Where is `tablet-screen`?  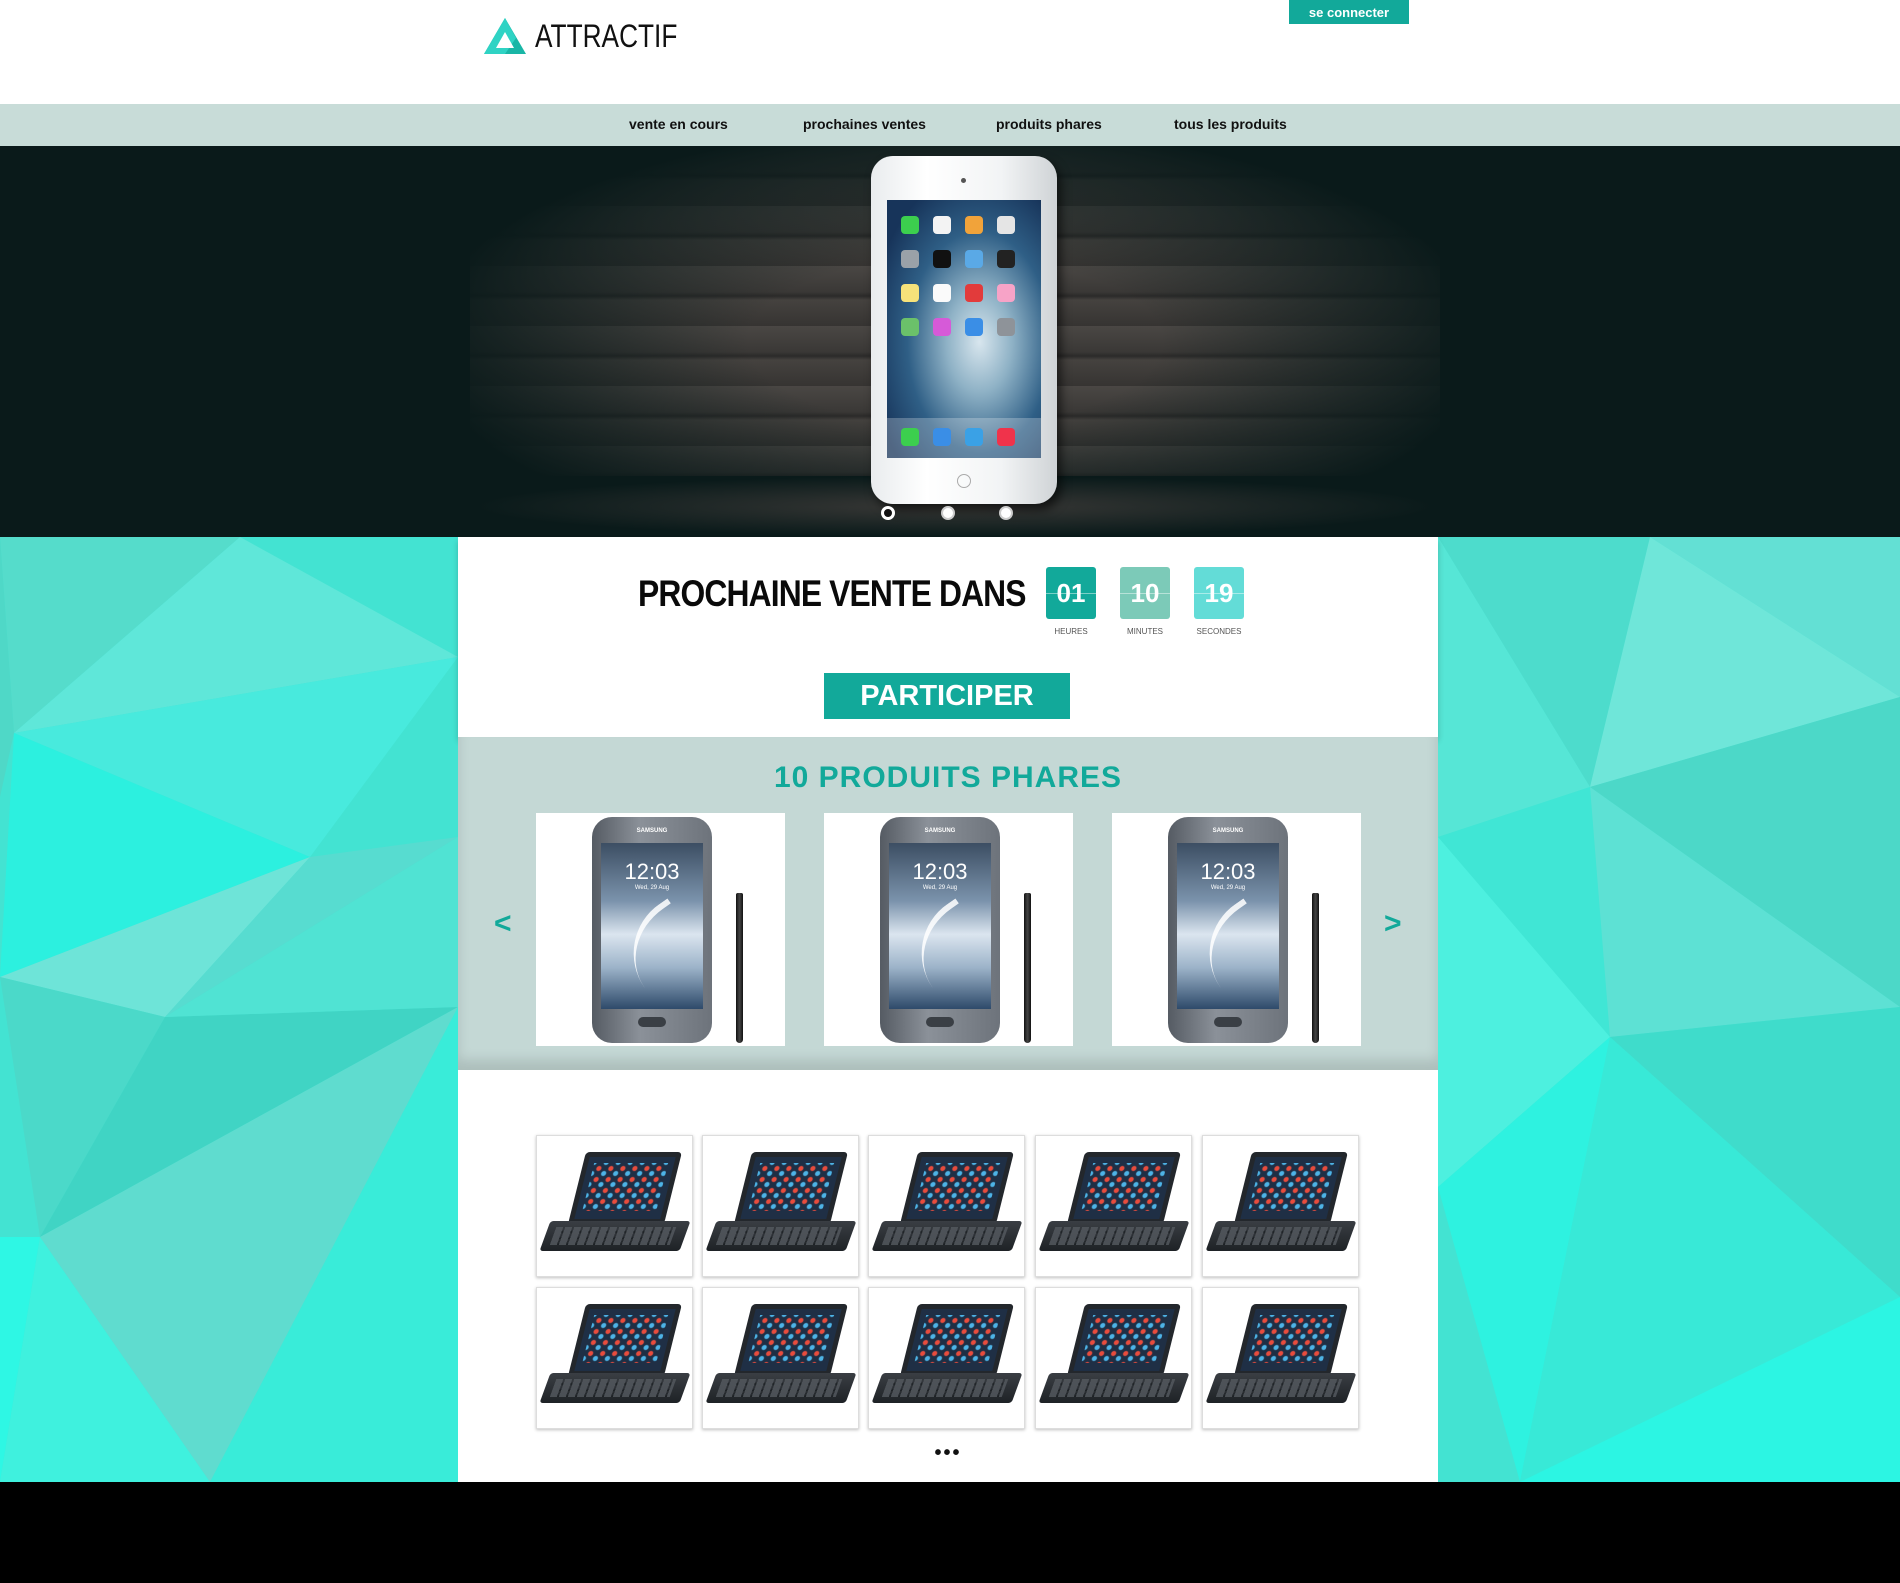 tablet-screen is located at coordinates (964, 329).